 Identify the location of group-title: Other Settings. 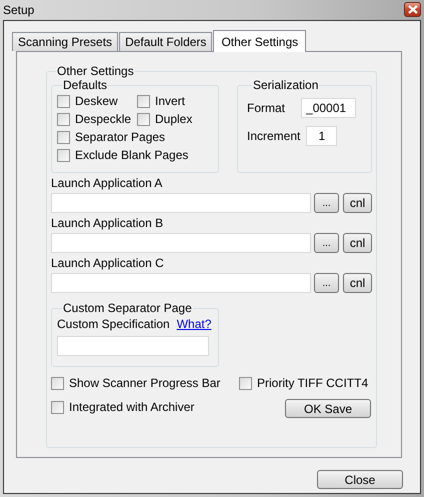
(95, 71).